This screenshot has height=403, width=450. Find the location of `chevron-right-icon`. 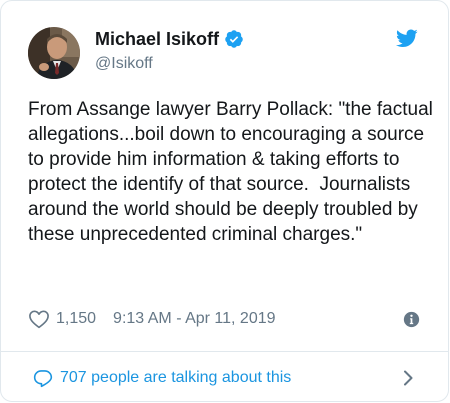

chevron-right-icon is located at coordinates (408, 378).